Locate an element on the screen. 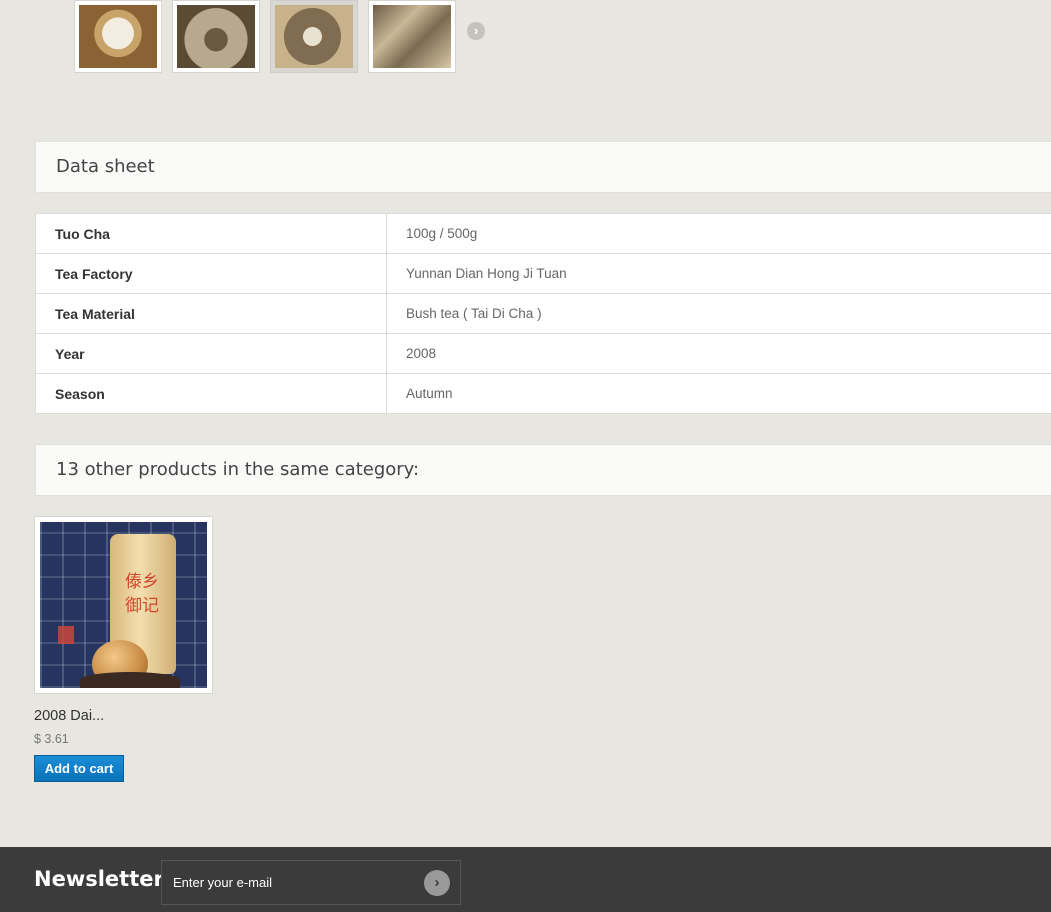  table-row: Tea Factory Yunnan Dian Hong Ji Tuan is located at coordinates (543, 273).